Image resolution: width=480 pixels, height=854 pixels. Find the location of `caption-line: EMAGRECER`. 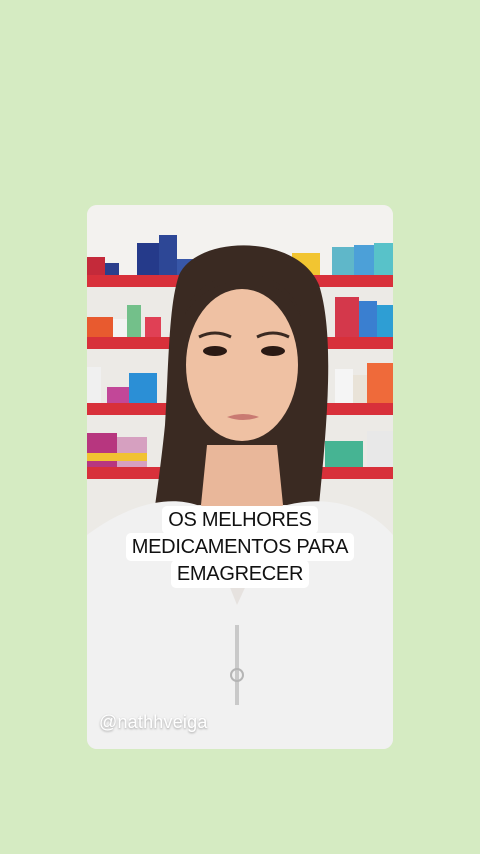

caption-line: EMAGRECER is located at coordinates (240, 574).